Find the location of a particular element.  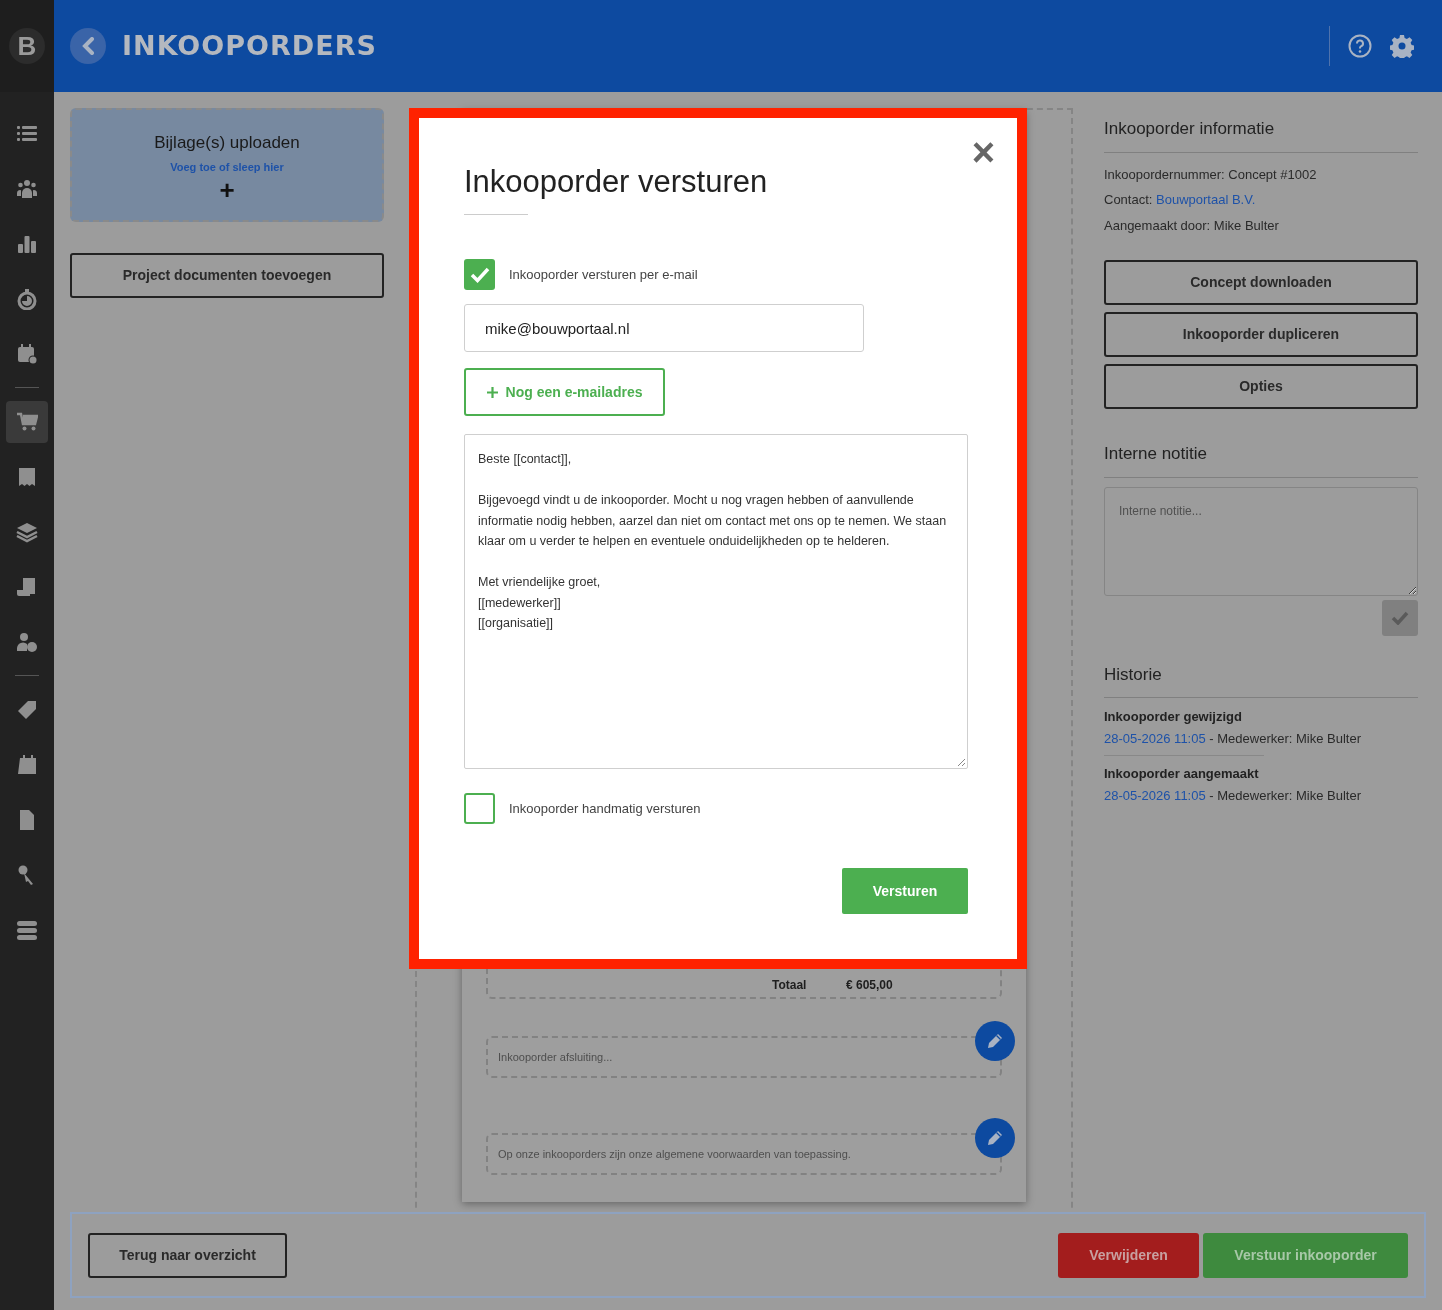

checkbox-label: Inkooporder versturen per e-mail is located at coordinates (603, 274).